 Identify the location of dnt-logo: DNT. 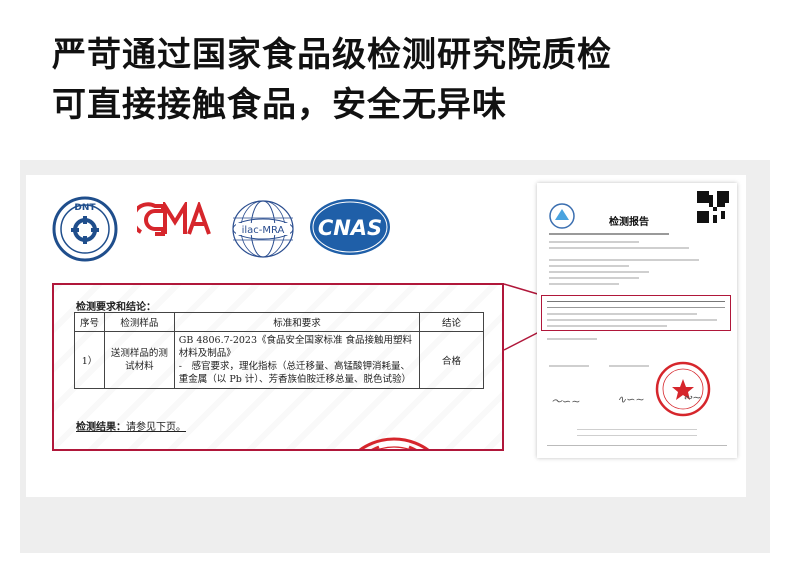
(85, 229).